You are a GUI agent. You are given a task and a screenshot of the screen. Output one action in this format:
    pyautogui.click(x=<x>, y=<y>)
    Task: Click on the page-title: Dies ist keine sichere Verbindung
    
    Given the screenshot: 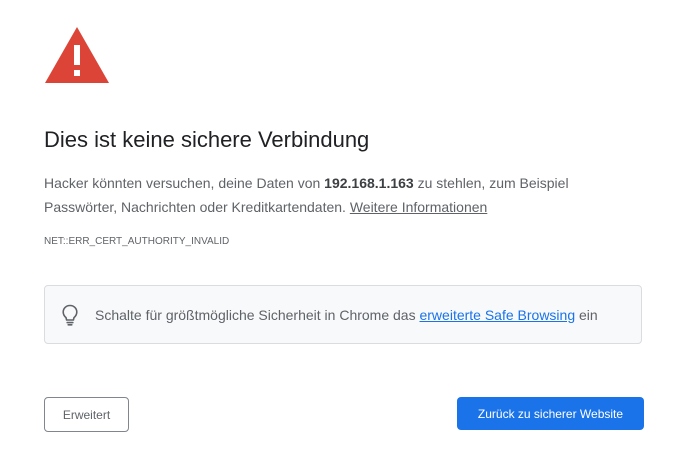 What is the action you would take?
    pyautogui.click(x=207, y=139)
    